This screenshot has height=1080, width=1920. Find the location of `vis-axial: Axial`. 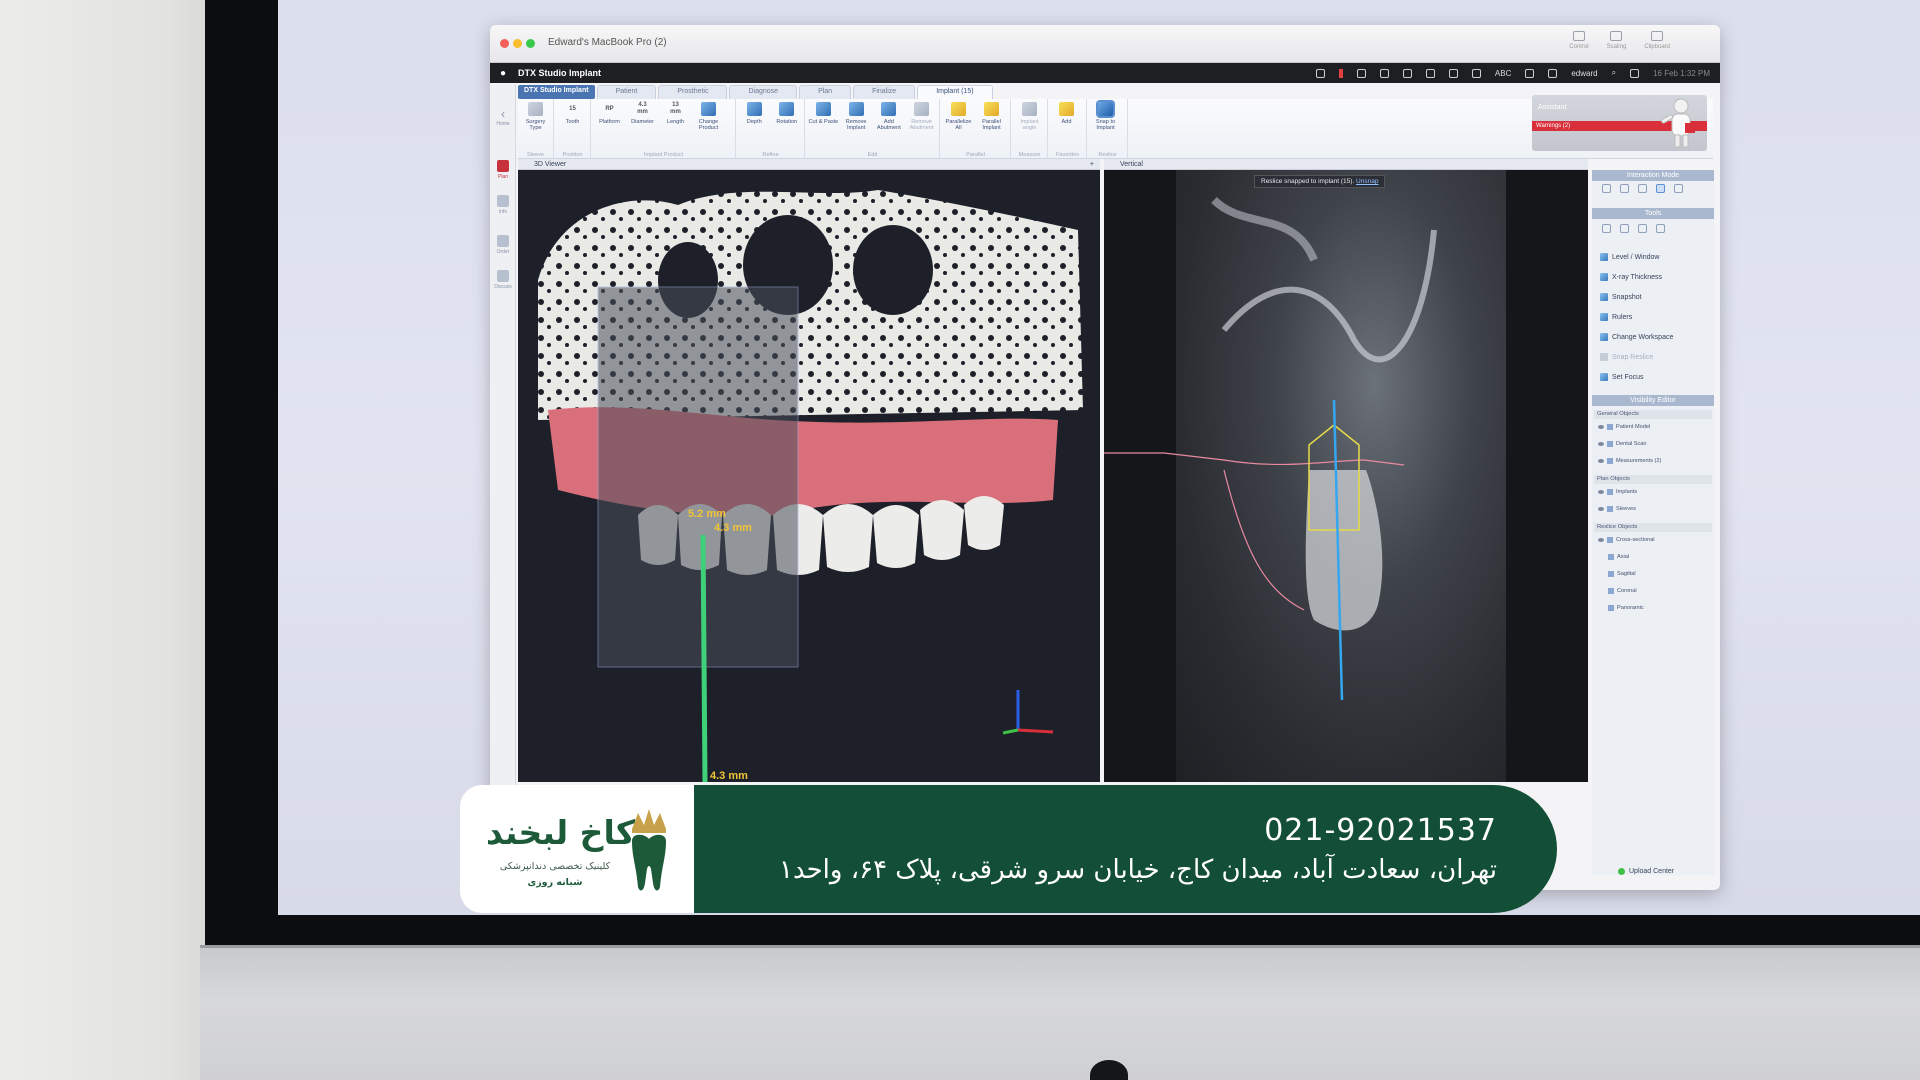

vis-axial: Axial is located at coordinates (1618, 557).